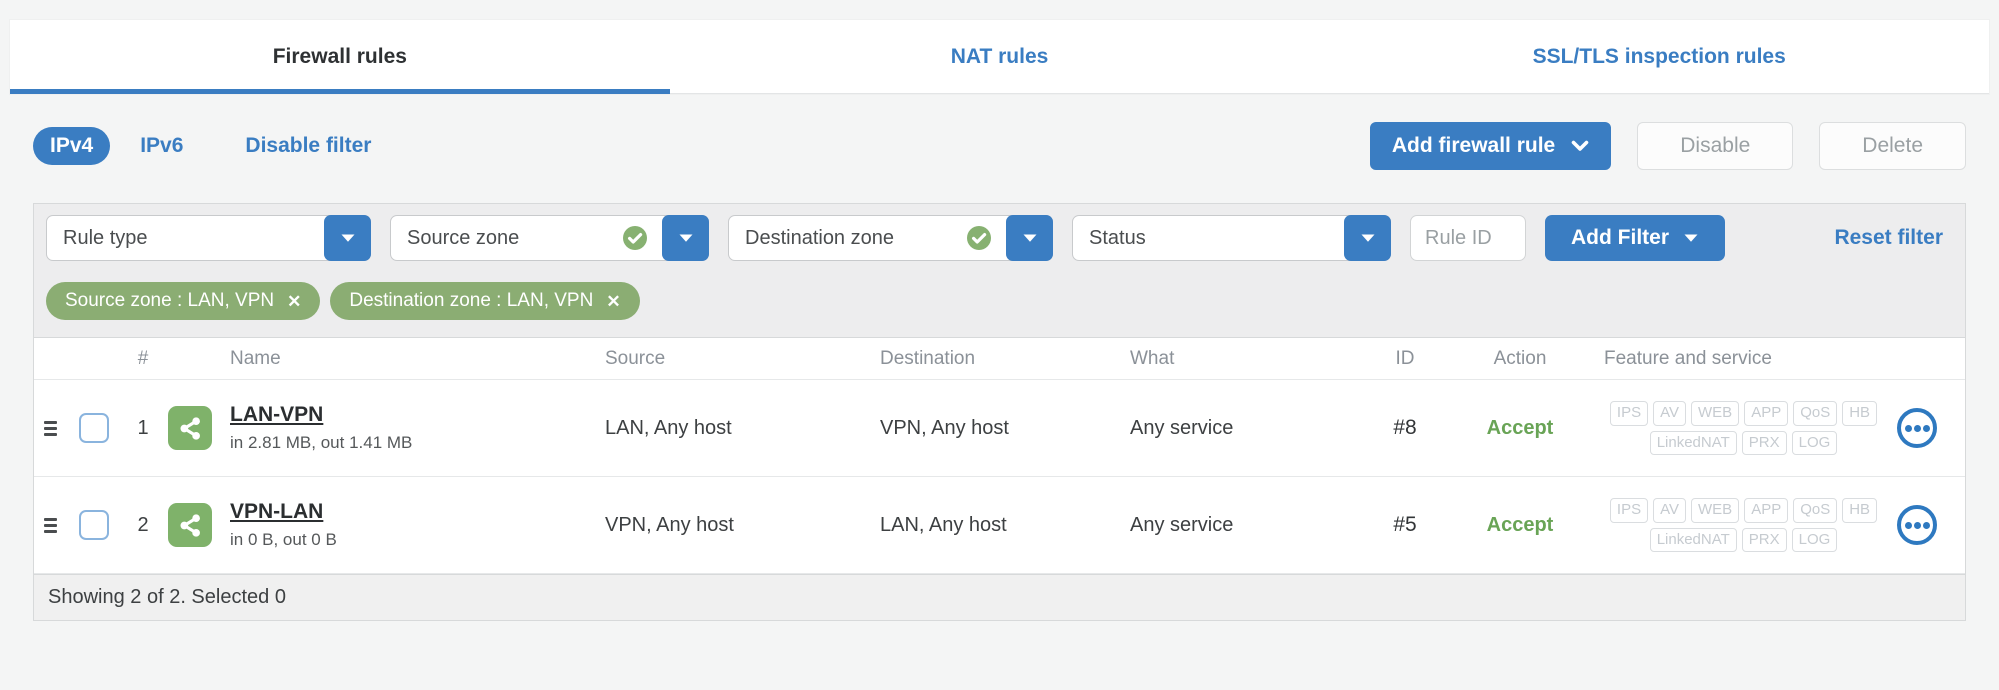  Describe the element at coordinates (1405, 358) in the screenshot. I see `column-header-id: ID` at that location.